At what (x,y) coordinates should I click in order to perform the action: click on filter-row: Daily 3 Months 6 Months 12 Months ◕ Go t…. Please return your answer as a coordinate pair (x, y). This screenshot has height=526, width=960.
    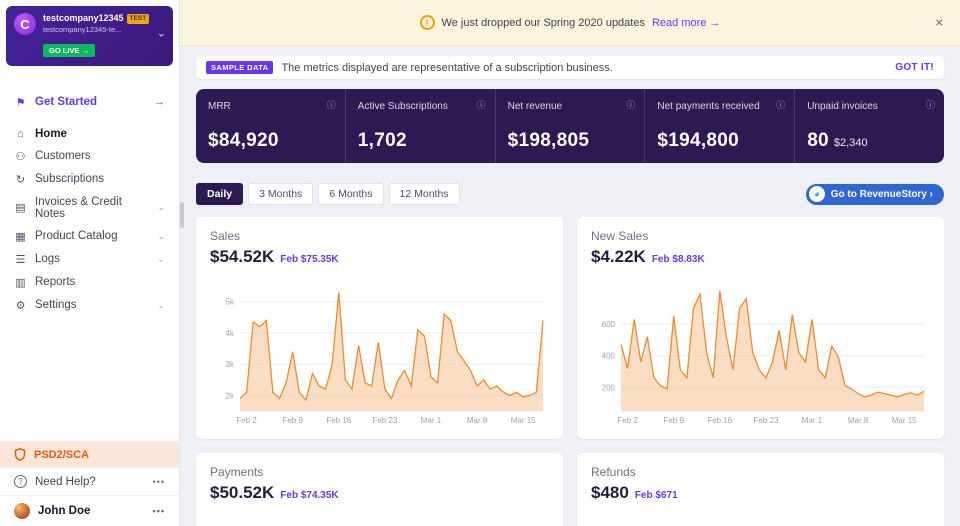
    Looking at the image, I should click on (570, 194).